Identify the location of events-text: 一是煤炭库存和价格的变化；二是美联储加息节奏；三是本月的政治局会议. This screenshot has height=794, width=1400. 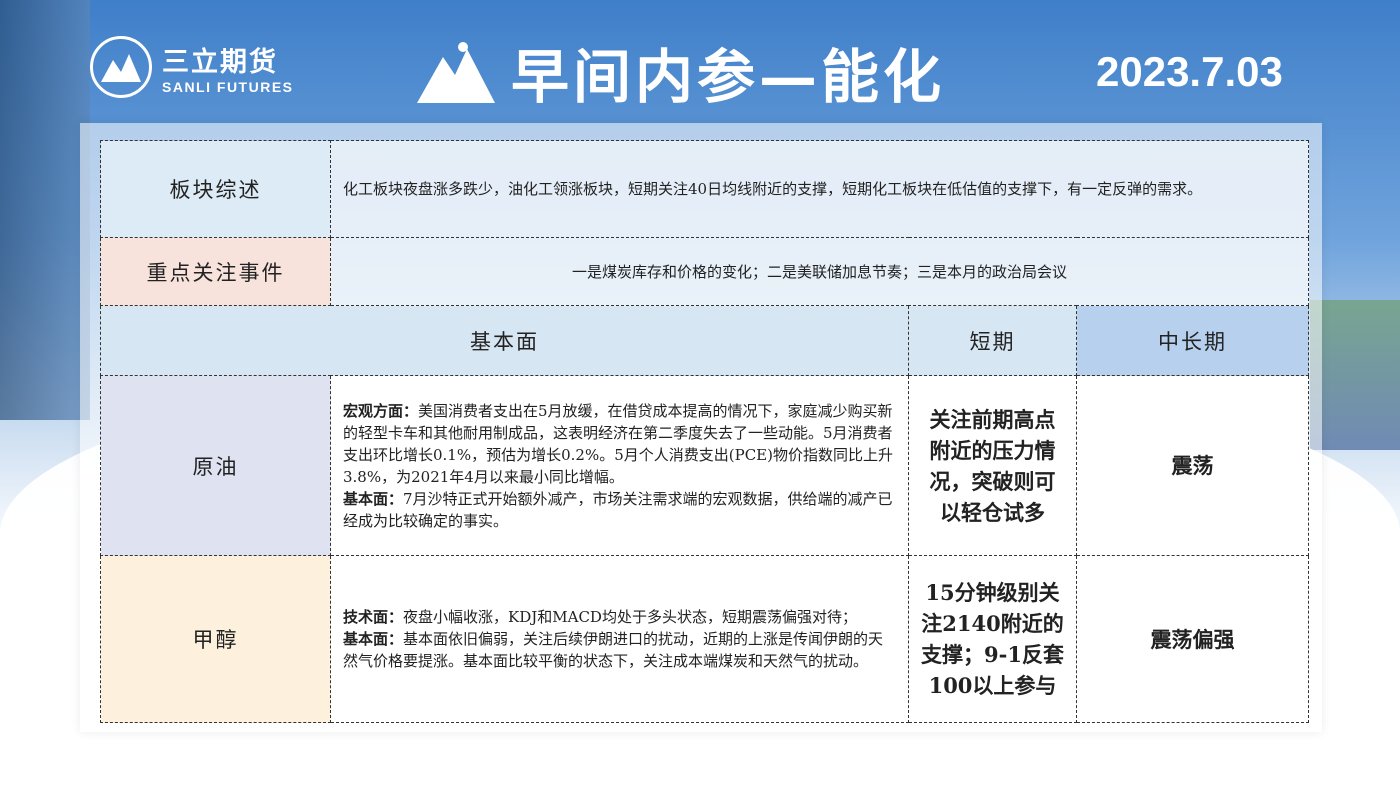
(819, 271).